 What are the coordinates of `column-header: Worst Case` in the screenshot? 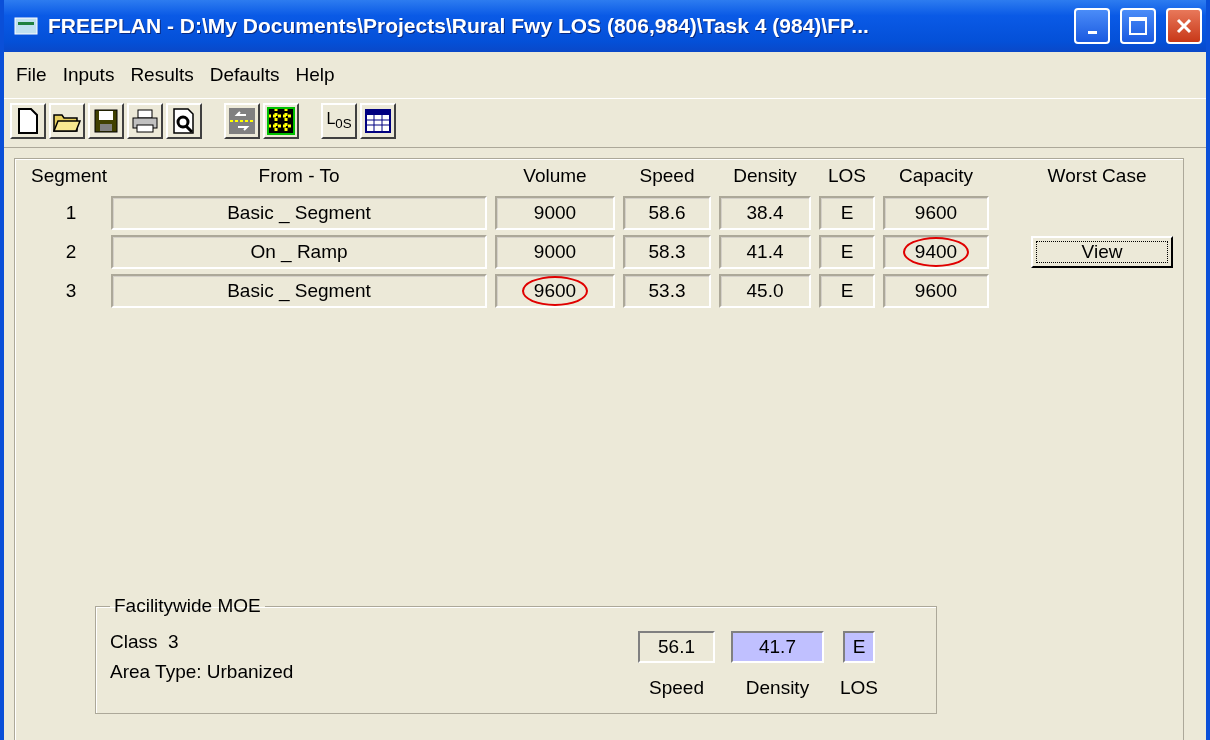 It's located at (1097, 176).